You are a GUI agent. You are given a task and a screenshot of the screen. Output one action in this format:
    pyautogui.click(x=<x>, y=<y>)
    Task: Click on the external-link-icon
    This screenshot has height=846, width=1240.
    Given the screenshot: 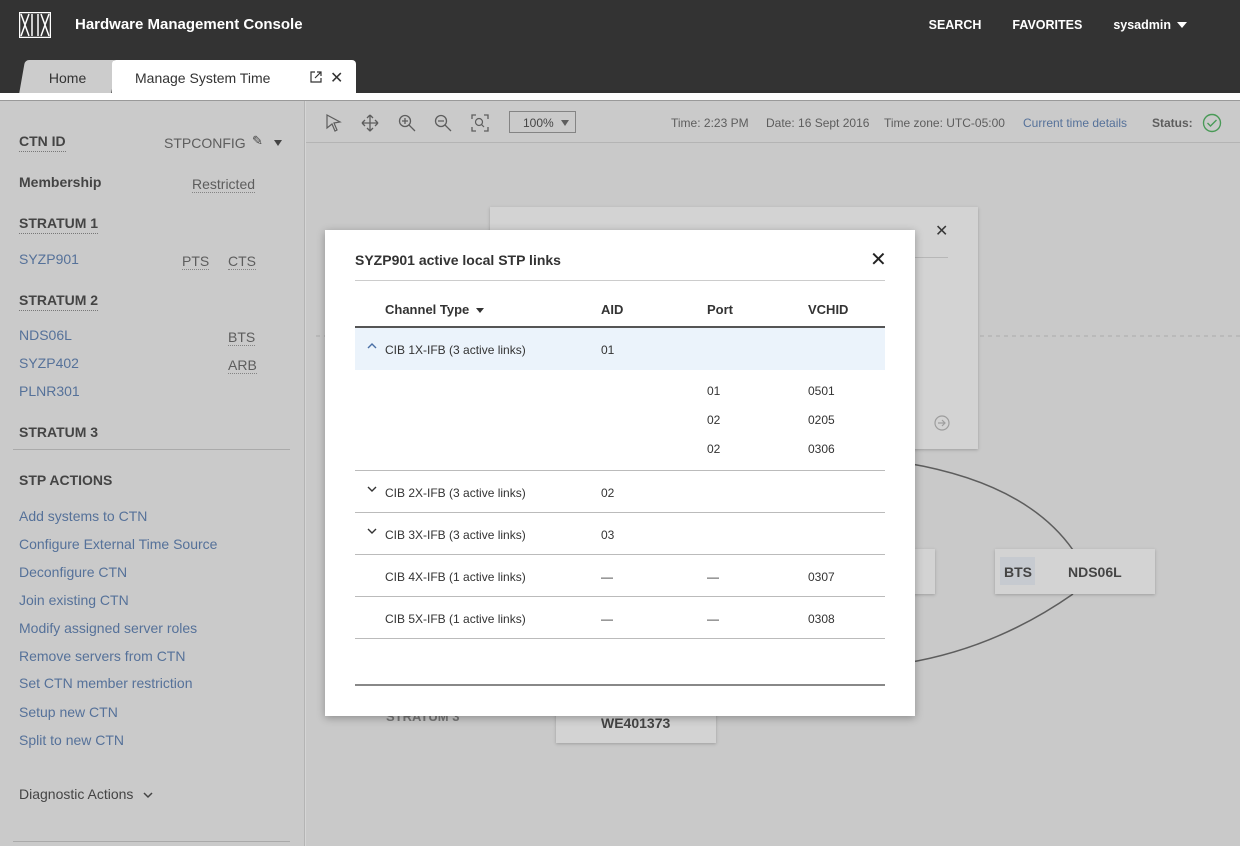 What is the action you would take?
    pyautogui.click(x=316, y=77)
    